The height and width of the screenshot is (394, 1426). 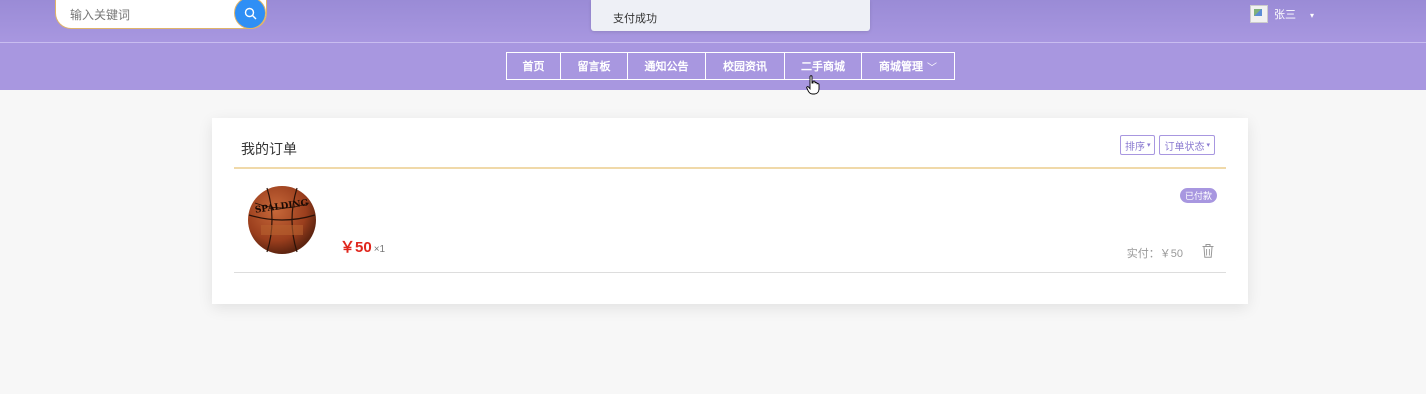 What do you see at coordinates (379, 249) in the screenshot?
I see `item-quantity: ×1` at bounding box center [379, 249].